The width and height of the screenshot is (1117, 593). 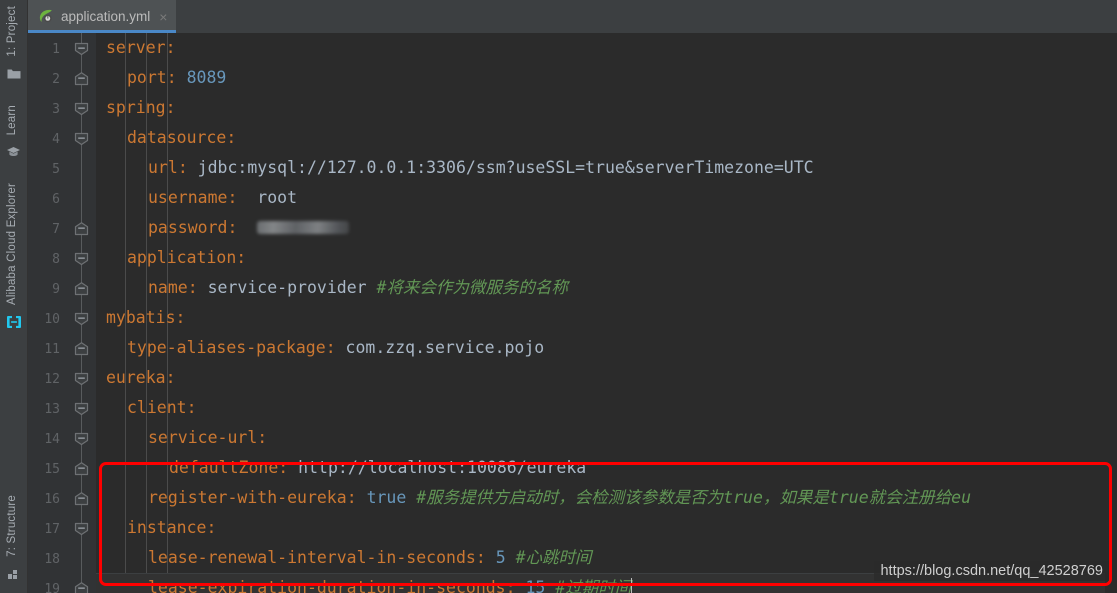 I want to click on code-line: instance:, so click(x=600, y=528).